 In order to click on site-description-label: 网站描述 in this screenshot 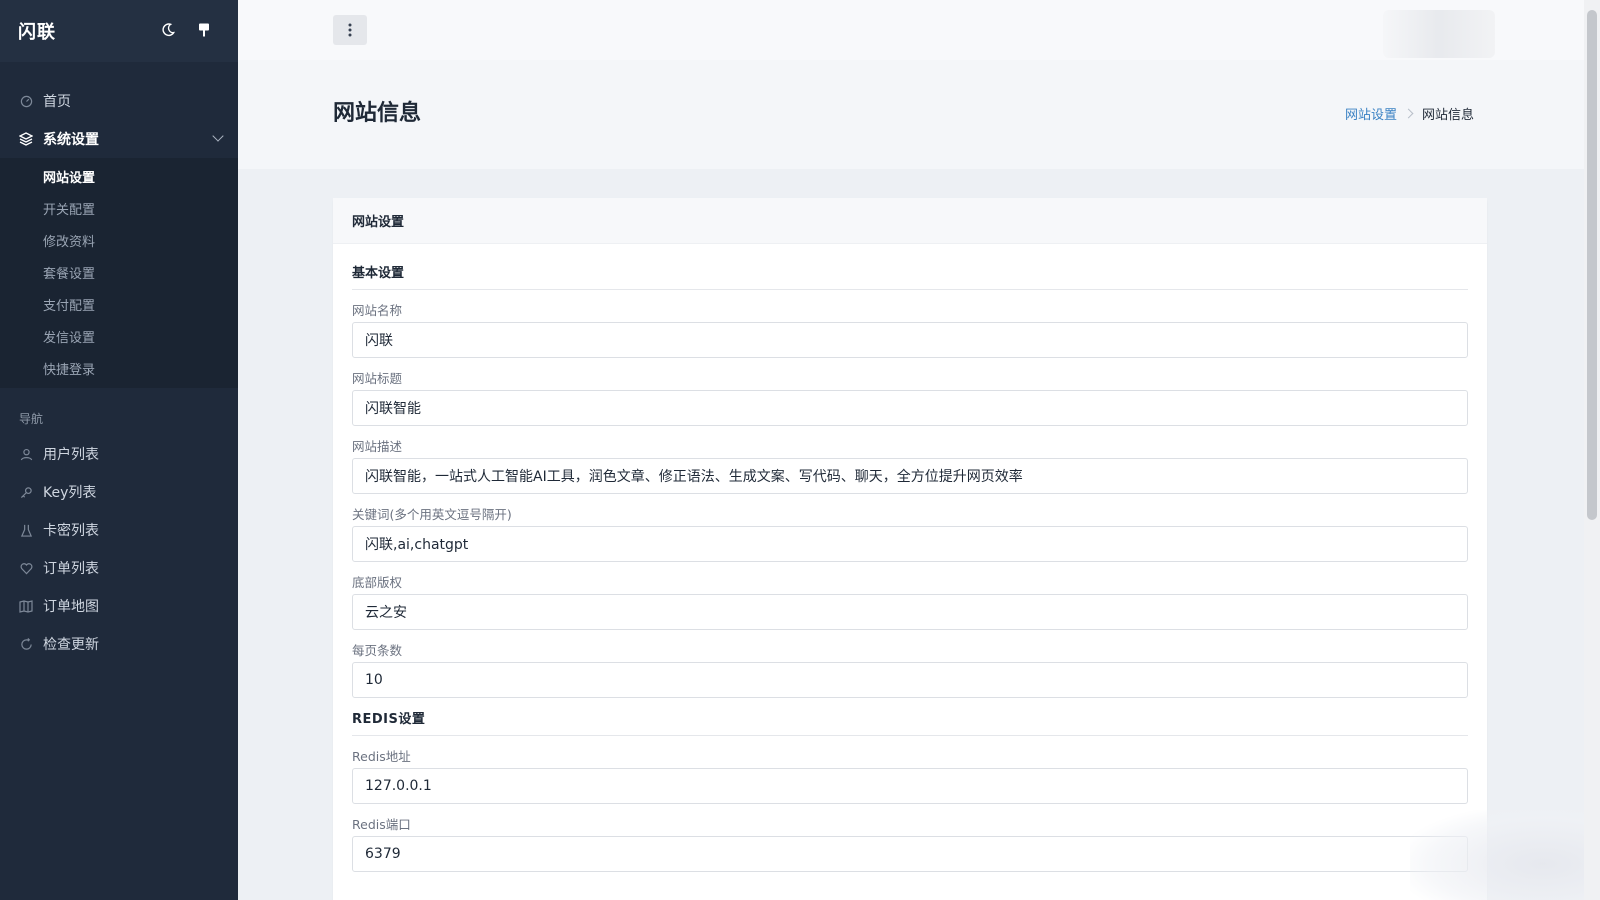, I will do `click(377, 446)`.